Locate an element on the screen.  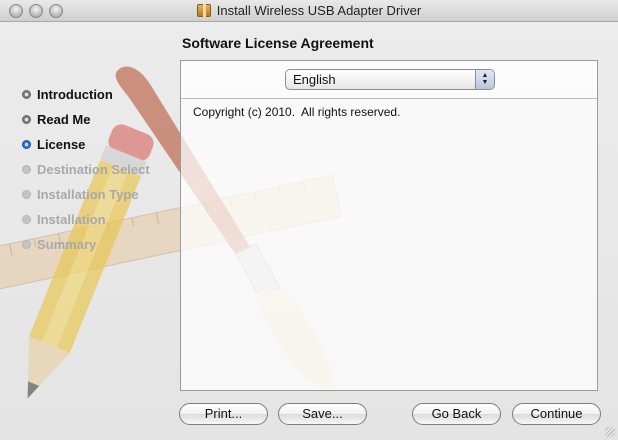
language-select-value: English is located at coordinates (314, 79).